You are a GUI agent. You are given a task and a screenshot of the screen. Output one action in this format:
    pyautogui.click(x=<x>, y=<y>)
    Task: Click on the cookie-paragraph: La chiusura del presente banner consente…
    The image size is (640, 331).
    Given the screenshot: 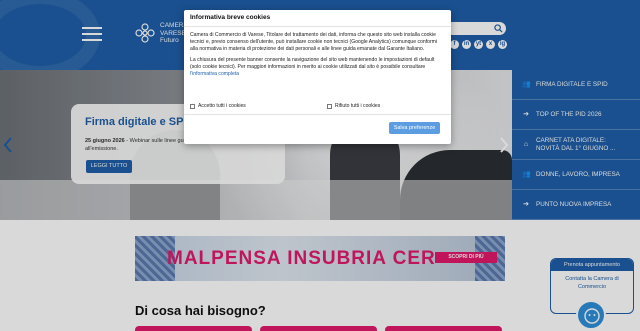 What is the action you would take?
    pyautogui.click(x=317, y=67)
    